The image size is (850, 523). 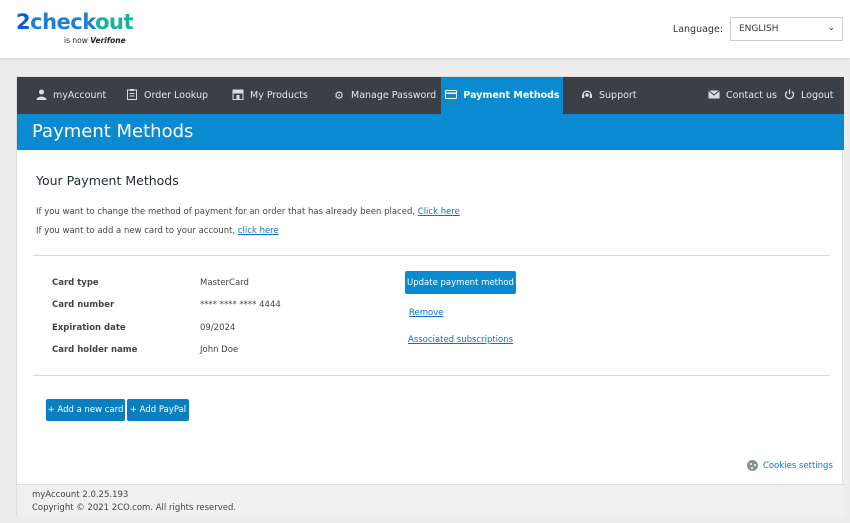 I want to click on user-icon, so click(x=41, y=96).